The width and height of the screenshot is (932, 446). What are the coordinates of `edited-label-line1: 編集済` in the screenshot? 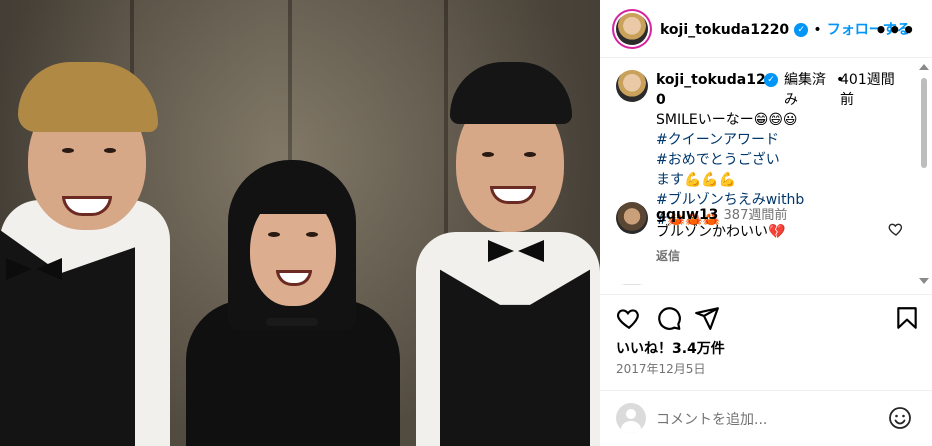 It's located at (805, 80).